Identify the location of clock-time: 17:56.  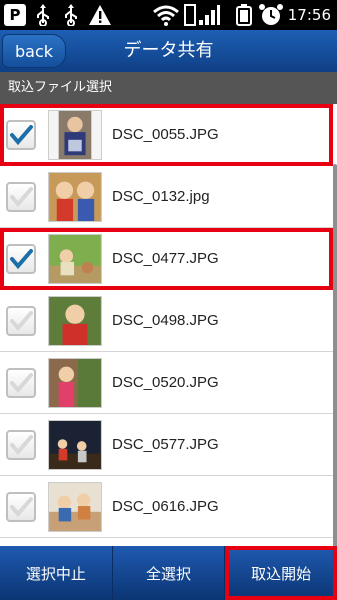
(309, 15).